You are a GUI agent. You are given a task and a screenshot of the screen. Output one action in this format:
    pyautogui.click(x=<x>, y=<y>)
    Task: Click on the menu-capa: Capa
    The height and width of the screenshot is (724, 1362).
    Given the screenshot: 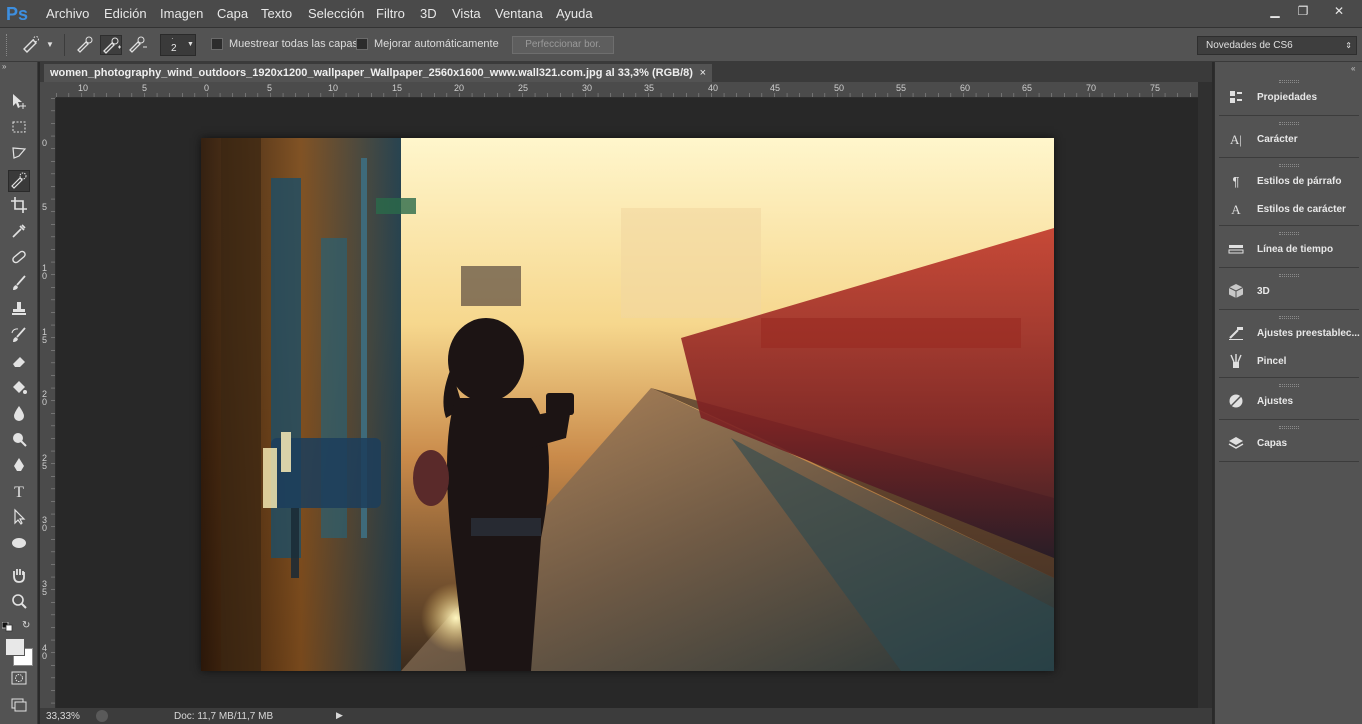 What is the action you would take?
    pyautogui.click(x=232, y=13)
    